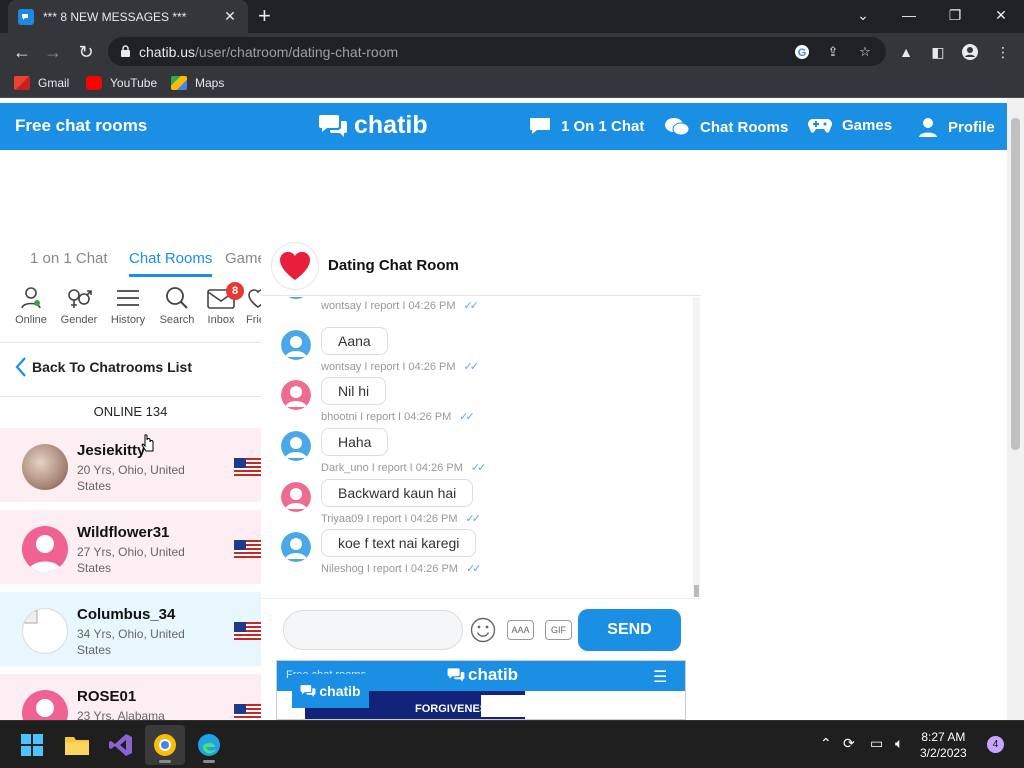  Describe the element at coordinates (264, 16) in the screenshot. I see `new-tab-button: +` at that location.